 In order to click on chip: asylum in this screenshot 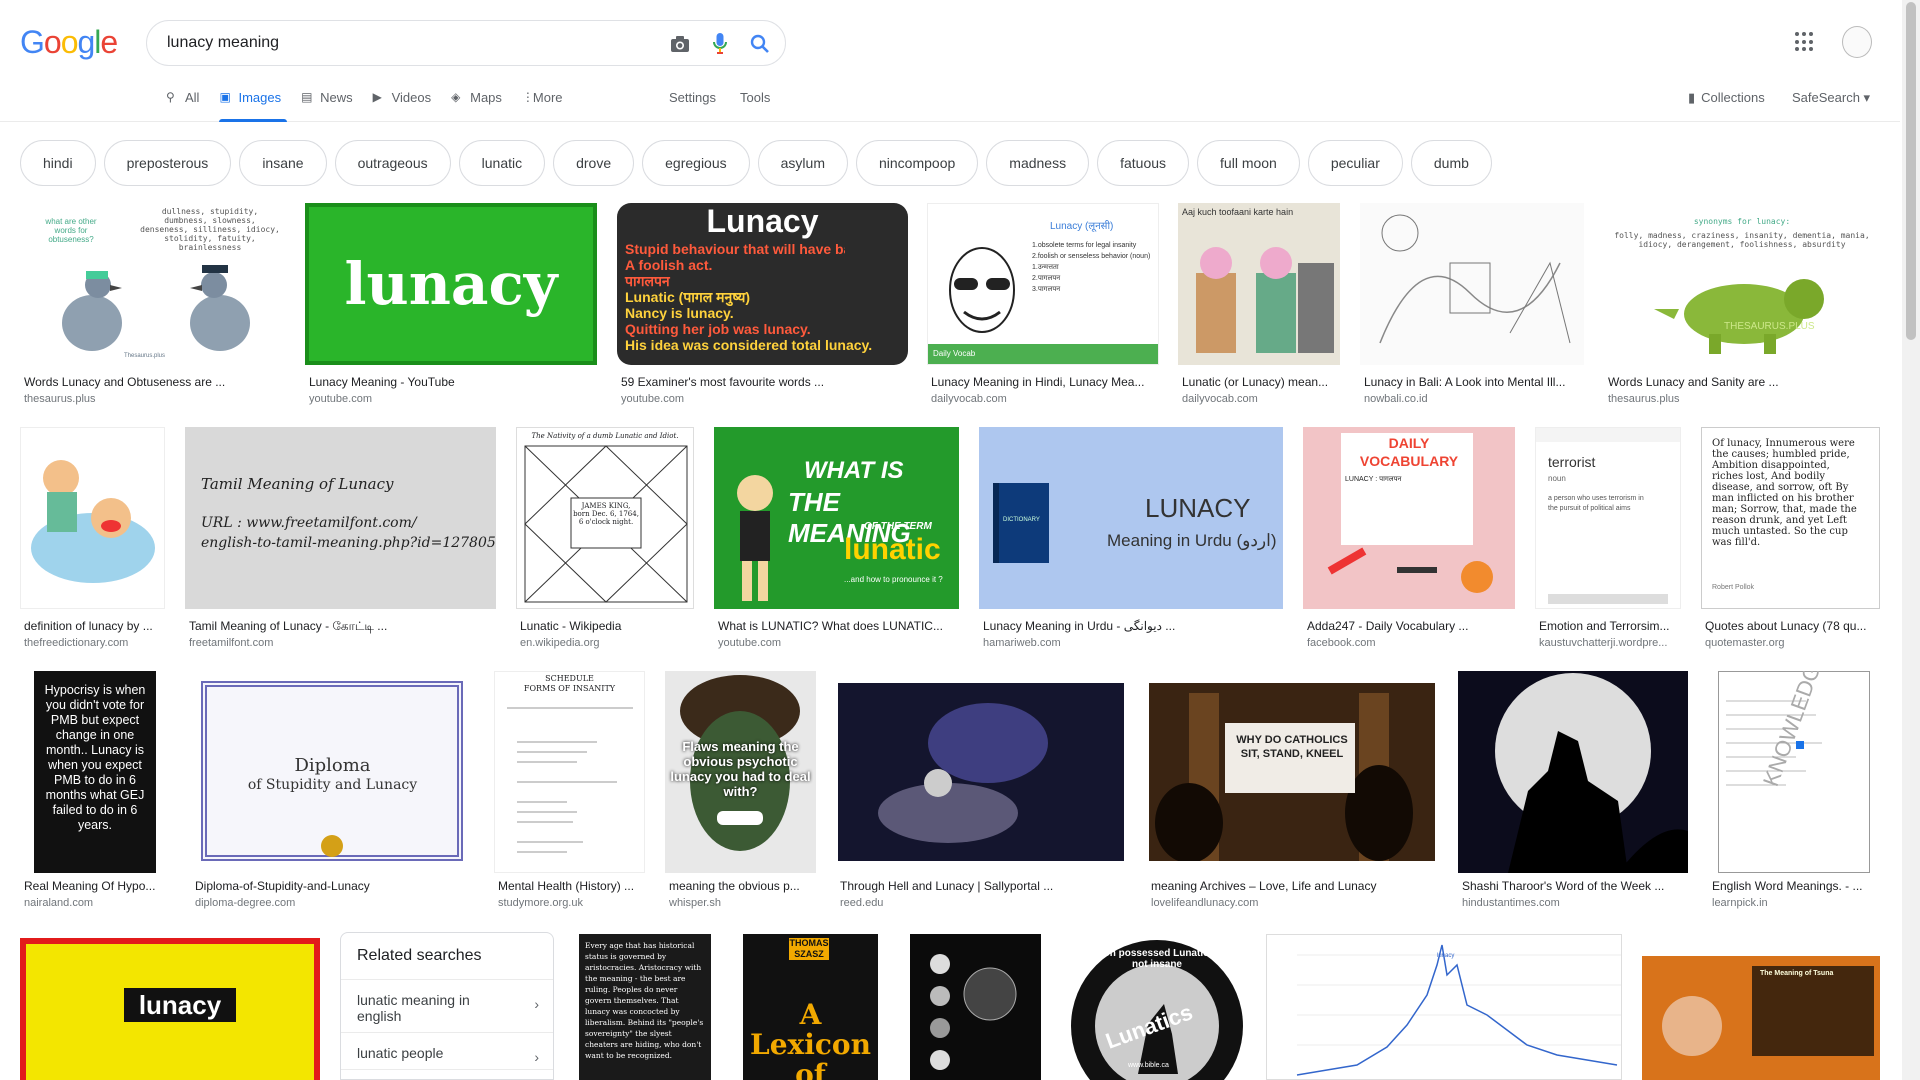, I will do `click(802, 163)`.